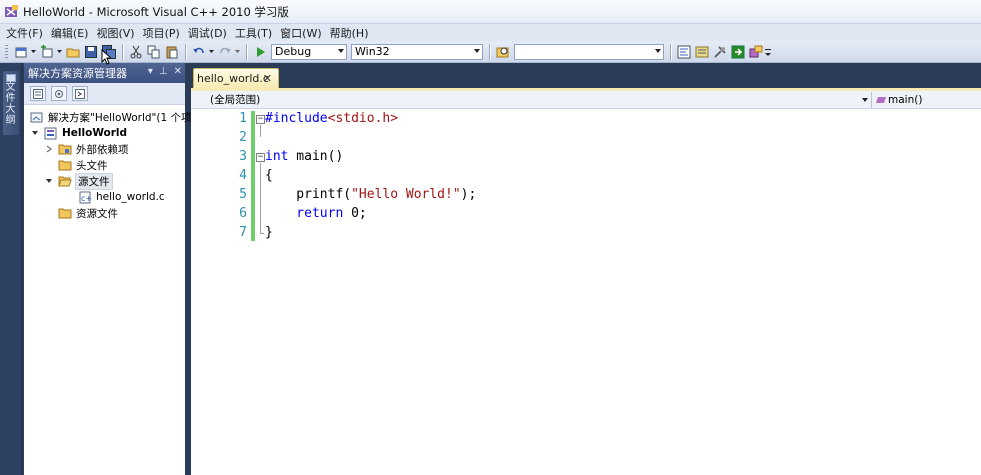 The image size is (981, 475). What do you see at coordinates (243, 194) in the screenshot?
I see `line-number: 5` at bounding box center [243, 194].